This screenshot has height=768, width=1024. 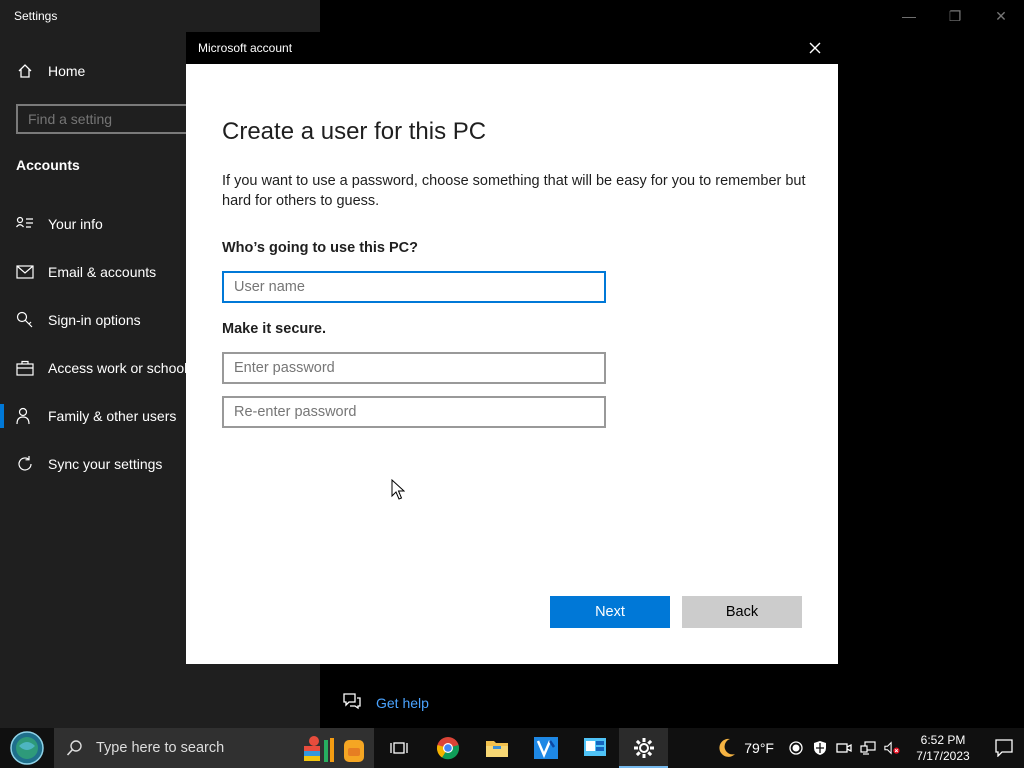 I want to click on dialog-close-button, so click(x=815, y=48).